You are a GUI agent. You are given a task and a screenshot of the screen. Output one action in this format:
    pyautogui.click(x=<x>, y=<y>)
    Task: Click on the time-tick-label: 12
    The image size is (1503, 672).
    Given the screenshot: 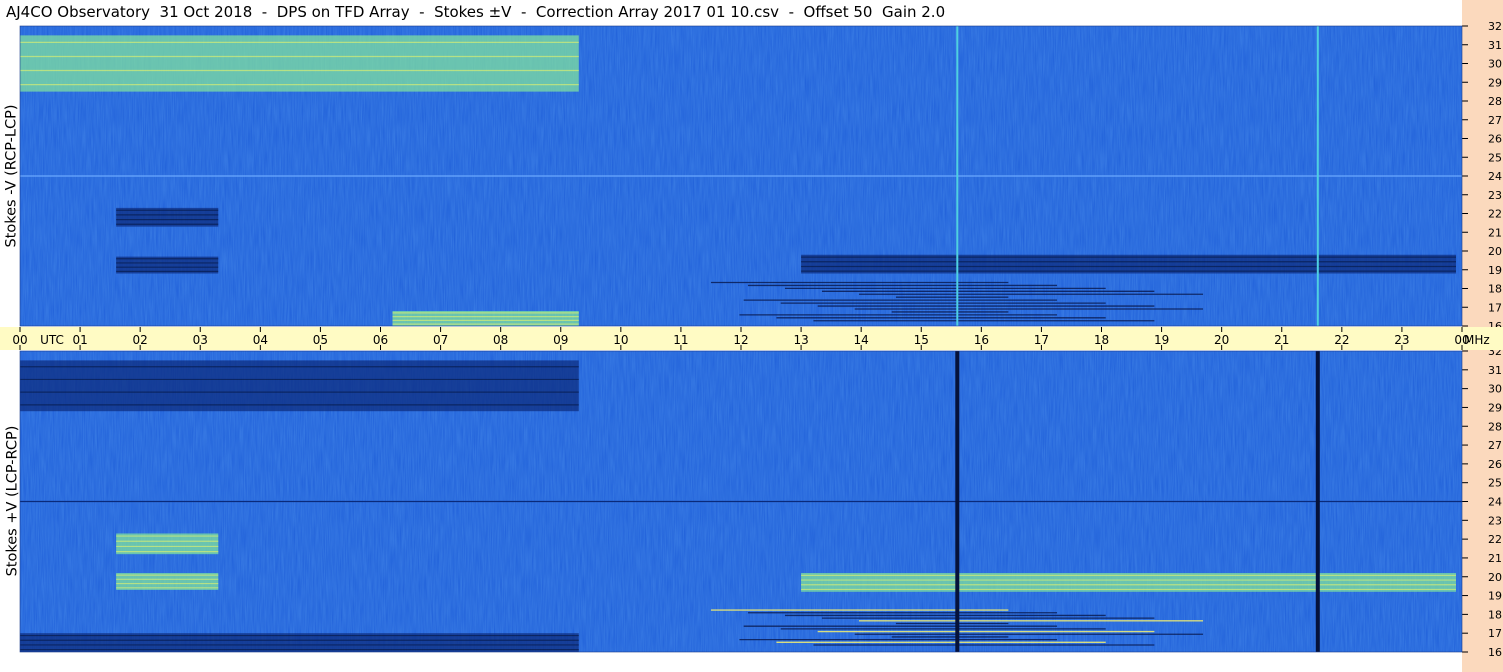 What is the action you would take?
    pyautogui.click(x=740, y=340)
    